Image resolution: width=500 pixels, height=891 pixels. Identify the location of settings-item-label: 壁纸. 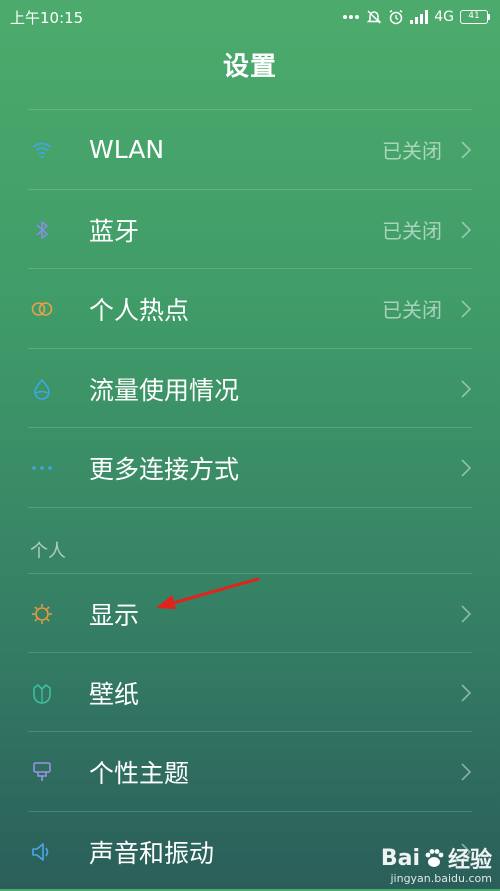
(114, 694).